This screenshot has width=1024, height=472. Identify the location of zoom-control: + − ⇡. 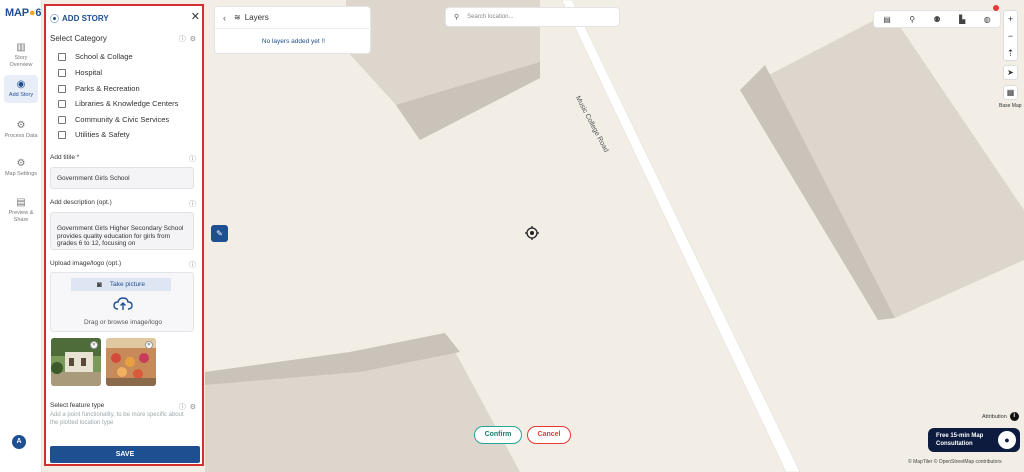
(1010, 35).